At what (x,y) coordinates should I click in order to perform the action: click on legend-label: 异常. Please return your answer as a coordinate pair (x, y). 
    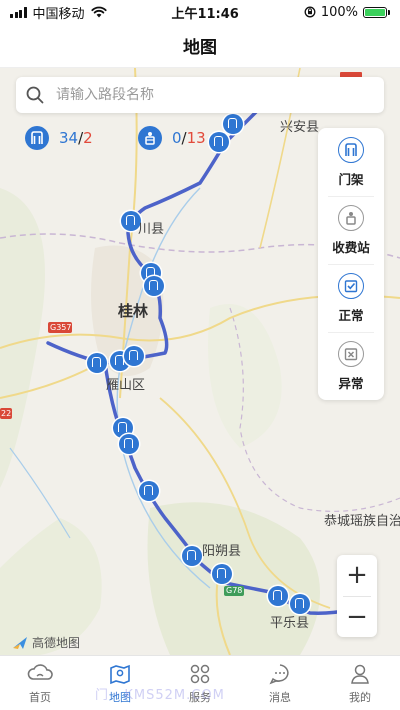
    Looking at the image, I should click on (351, 383).